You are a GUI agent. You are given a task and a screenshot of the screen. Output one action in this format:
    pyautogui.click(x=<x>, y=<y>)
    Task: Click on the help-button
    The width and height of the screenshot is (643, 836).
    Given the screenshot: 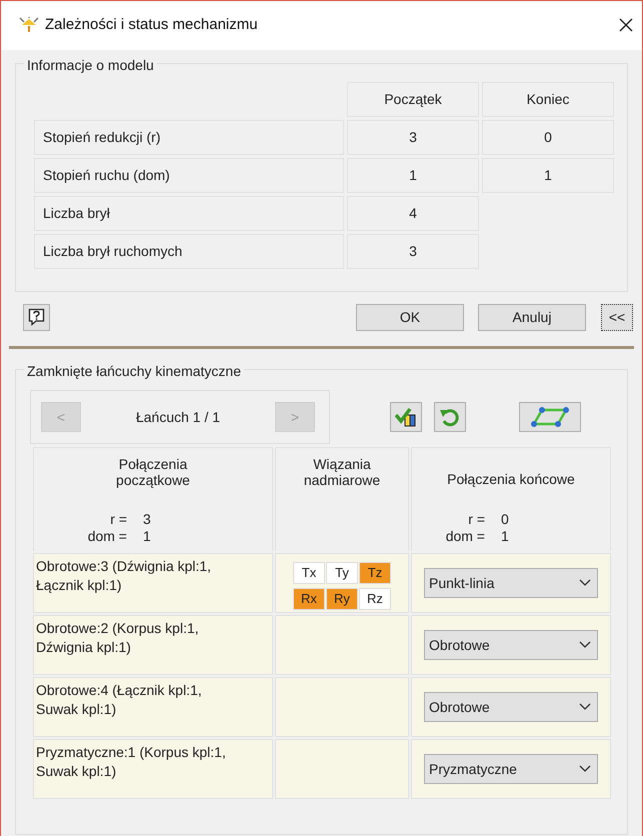 What is the action you would take?
    pyautogui.click(x=36, y=317)
    